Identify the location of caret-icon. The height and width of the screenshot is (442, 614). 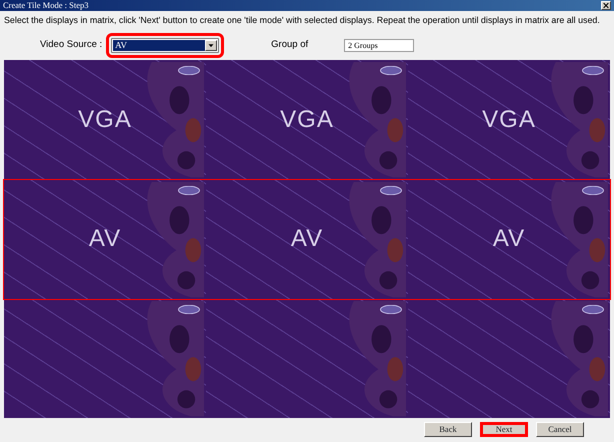
(211, 45).